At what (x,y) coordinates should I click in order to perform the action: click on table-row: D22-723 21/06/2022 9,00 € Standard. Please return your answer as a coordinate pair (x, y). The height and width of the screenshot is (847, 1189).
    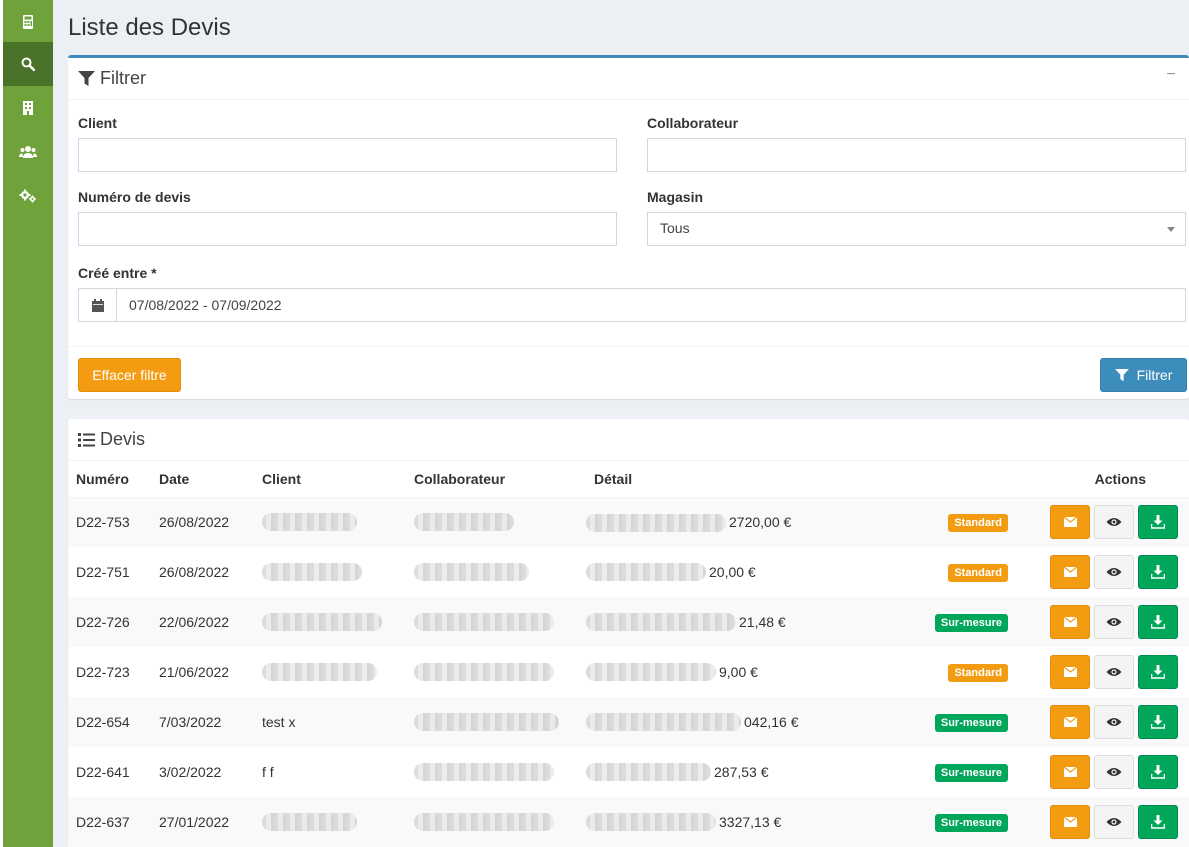
    Looking at the image, I should click on (628, 672).